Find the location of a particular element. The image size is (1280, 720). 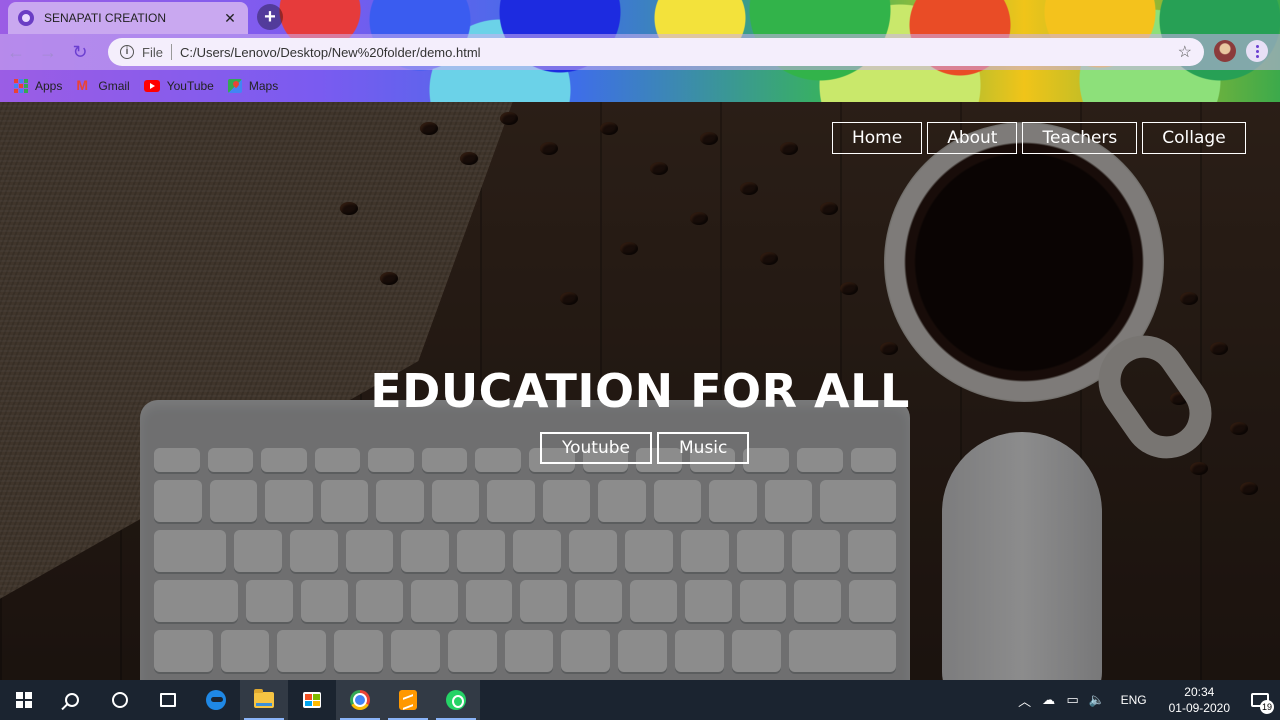

sublime-text-icon is located at coordinates (408, 700).